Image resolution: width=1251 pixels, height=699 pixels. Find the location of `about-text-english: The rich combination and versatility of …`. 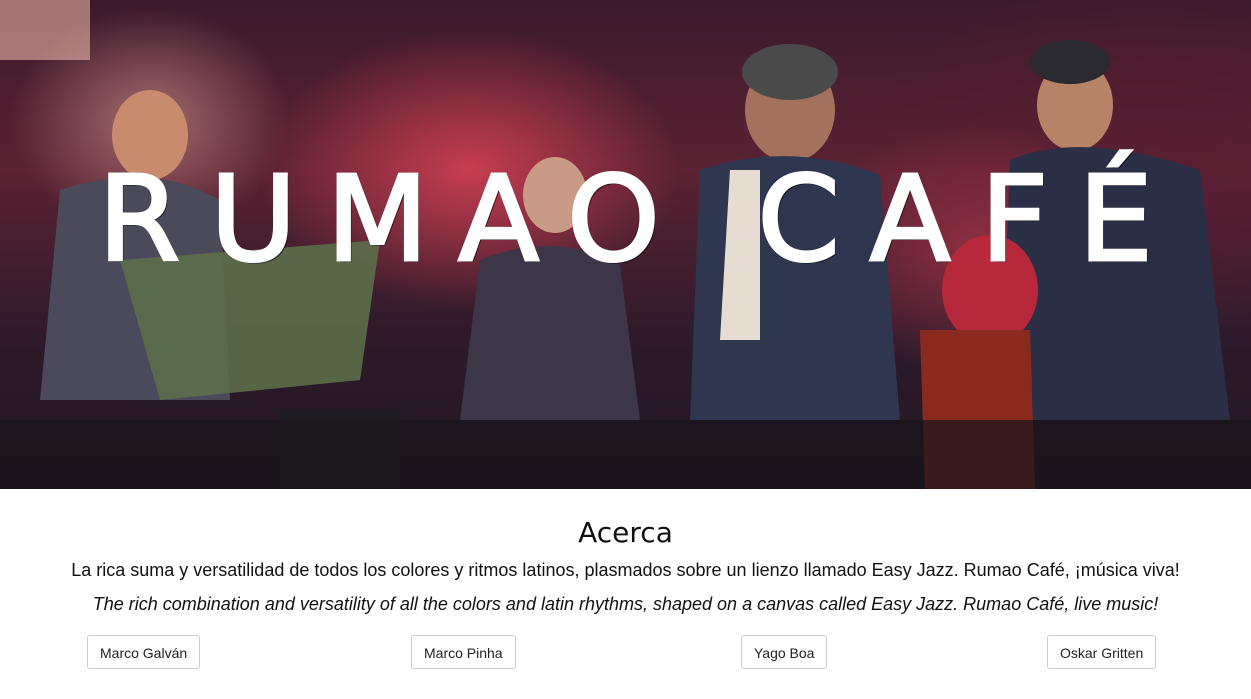

about-text-english: The rich combination and versatility of … is located at coordinates (625, 604).